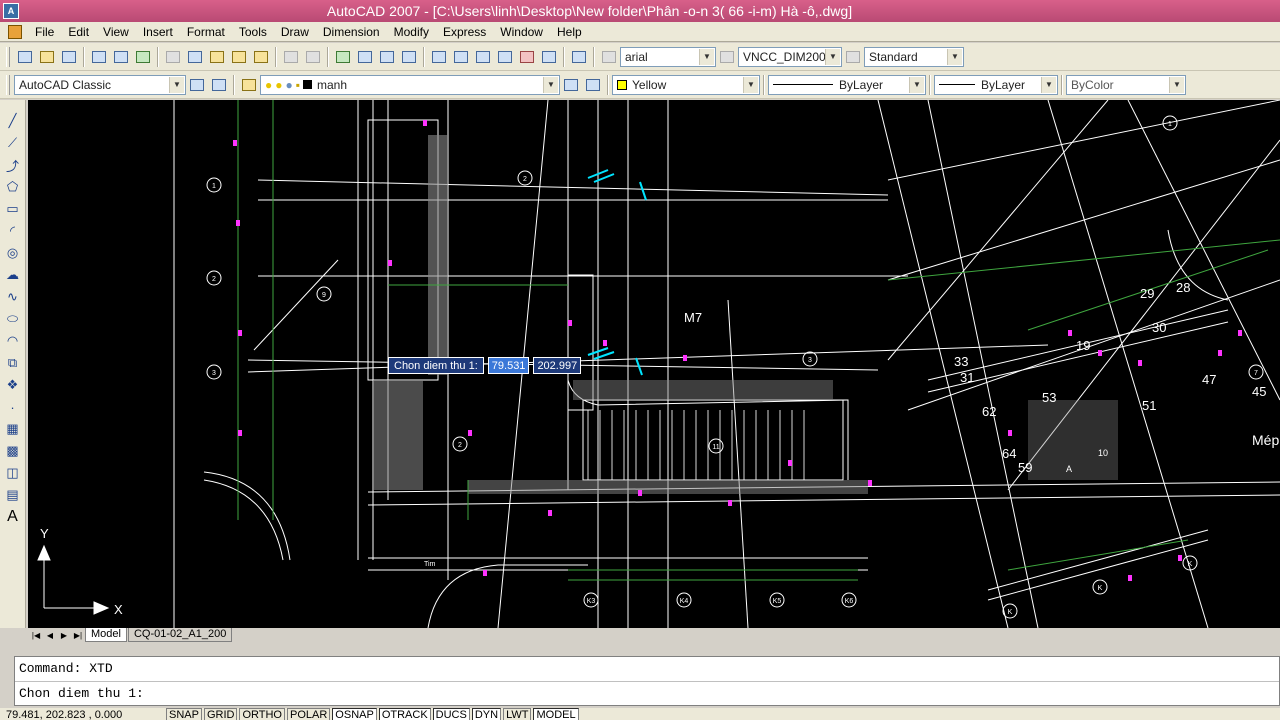 The width and height of the screenshot is (1280, 720). What do you see at coordinates (253, 32) in the screenshot?
I see `menu-tools: Tools` at bounding box center [253, 32].